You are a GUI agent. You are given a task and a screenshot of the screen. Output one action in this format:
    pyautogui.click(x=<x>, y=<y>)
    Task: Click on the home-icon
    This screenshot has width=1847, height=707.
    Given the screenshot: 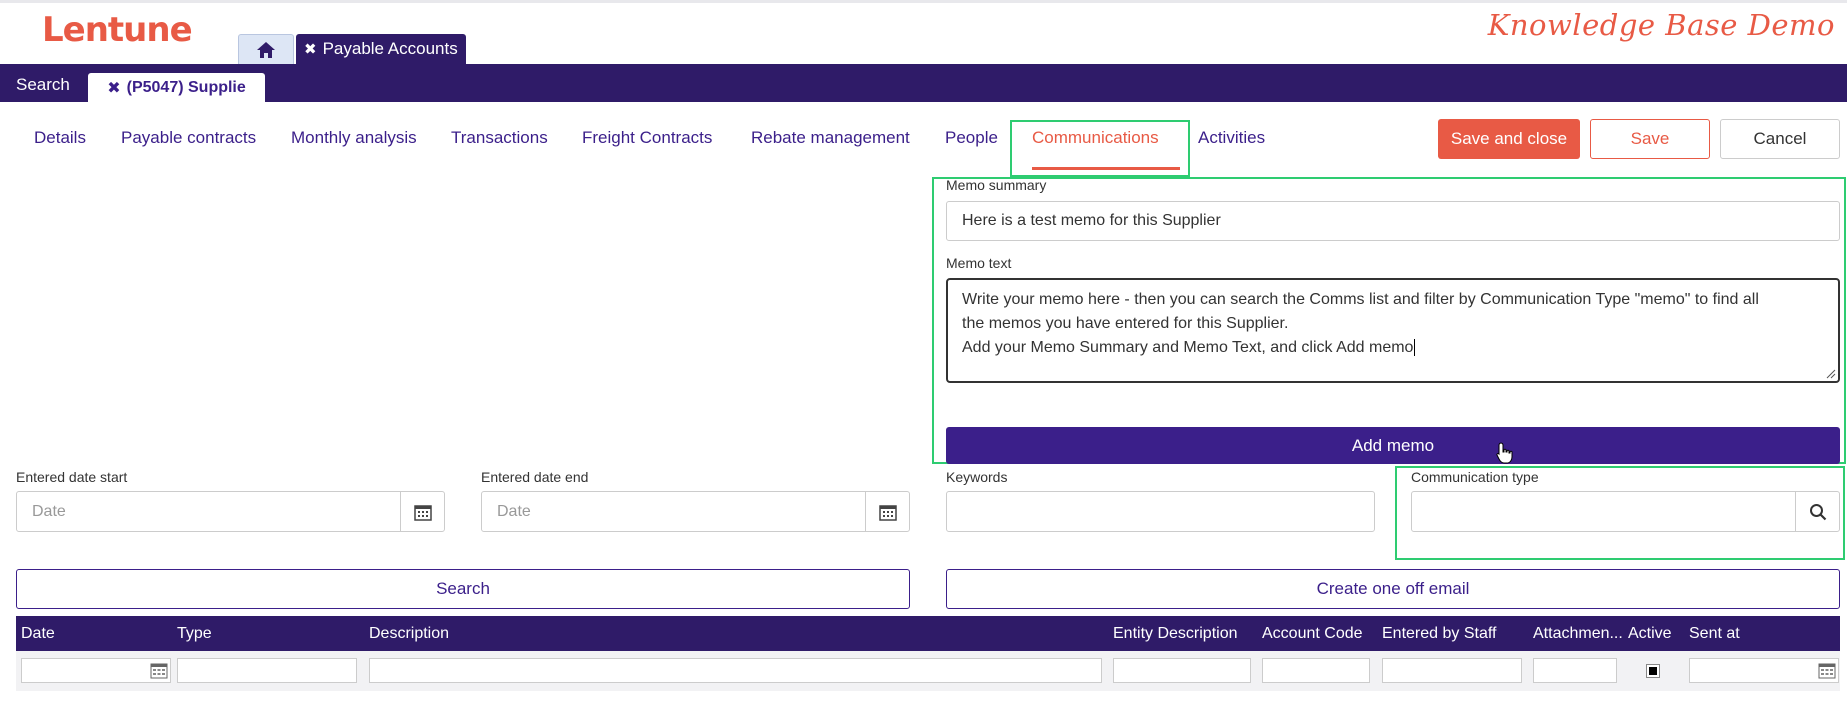 What is the action you would take?
    pyautogui.click(x=266, y=49)
    